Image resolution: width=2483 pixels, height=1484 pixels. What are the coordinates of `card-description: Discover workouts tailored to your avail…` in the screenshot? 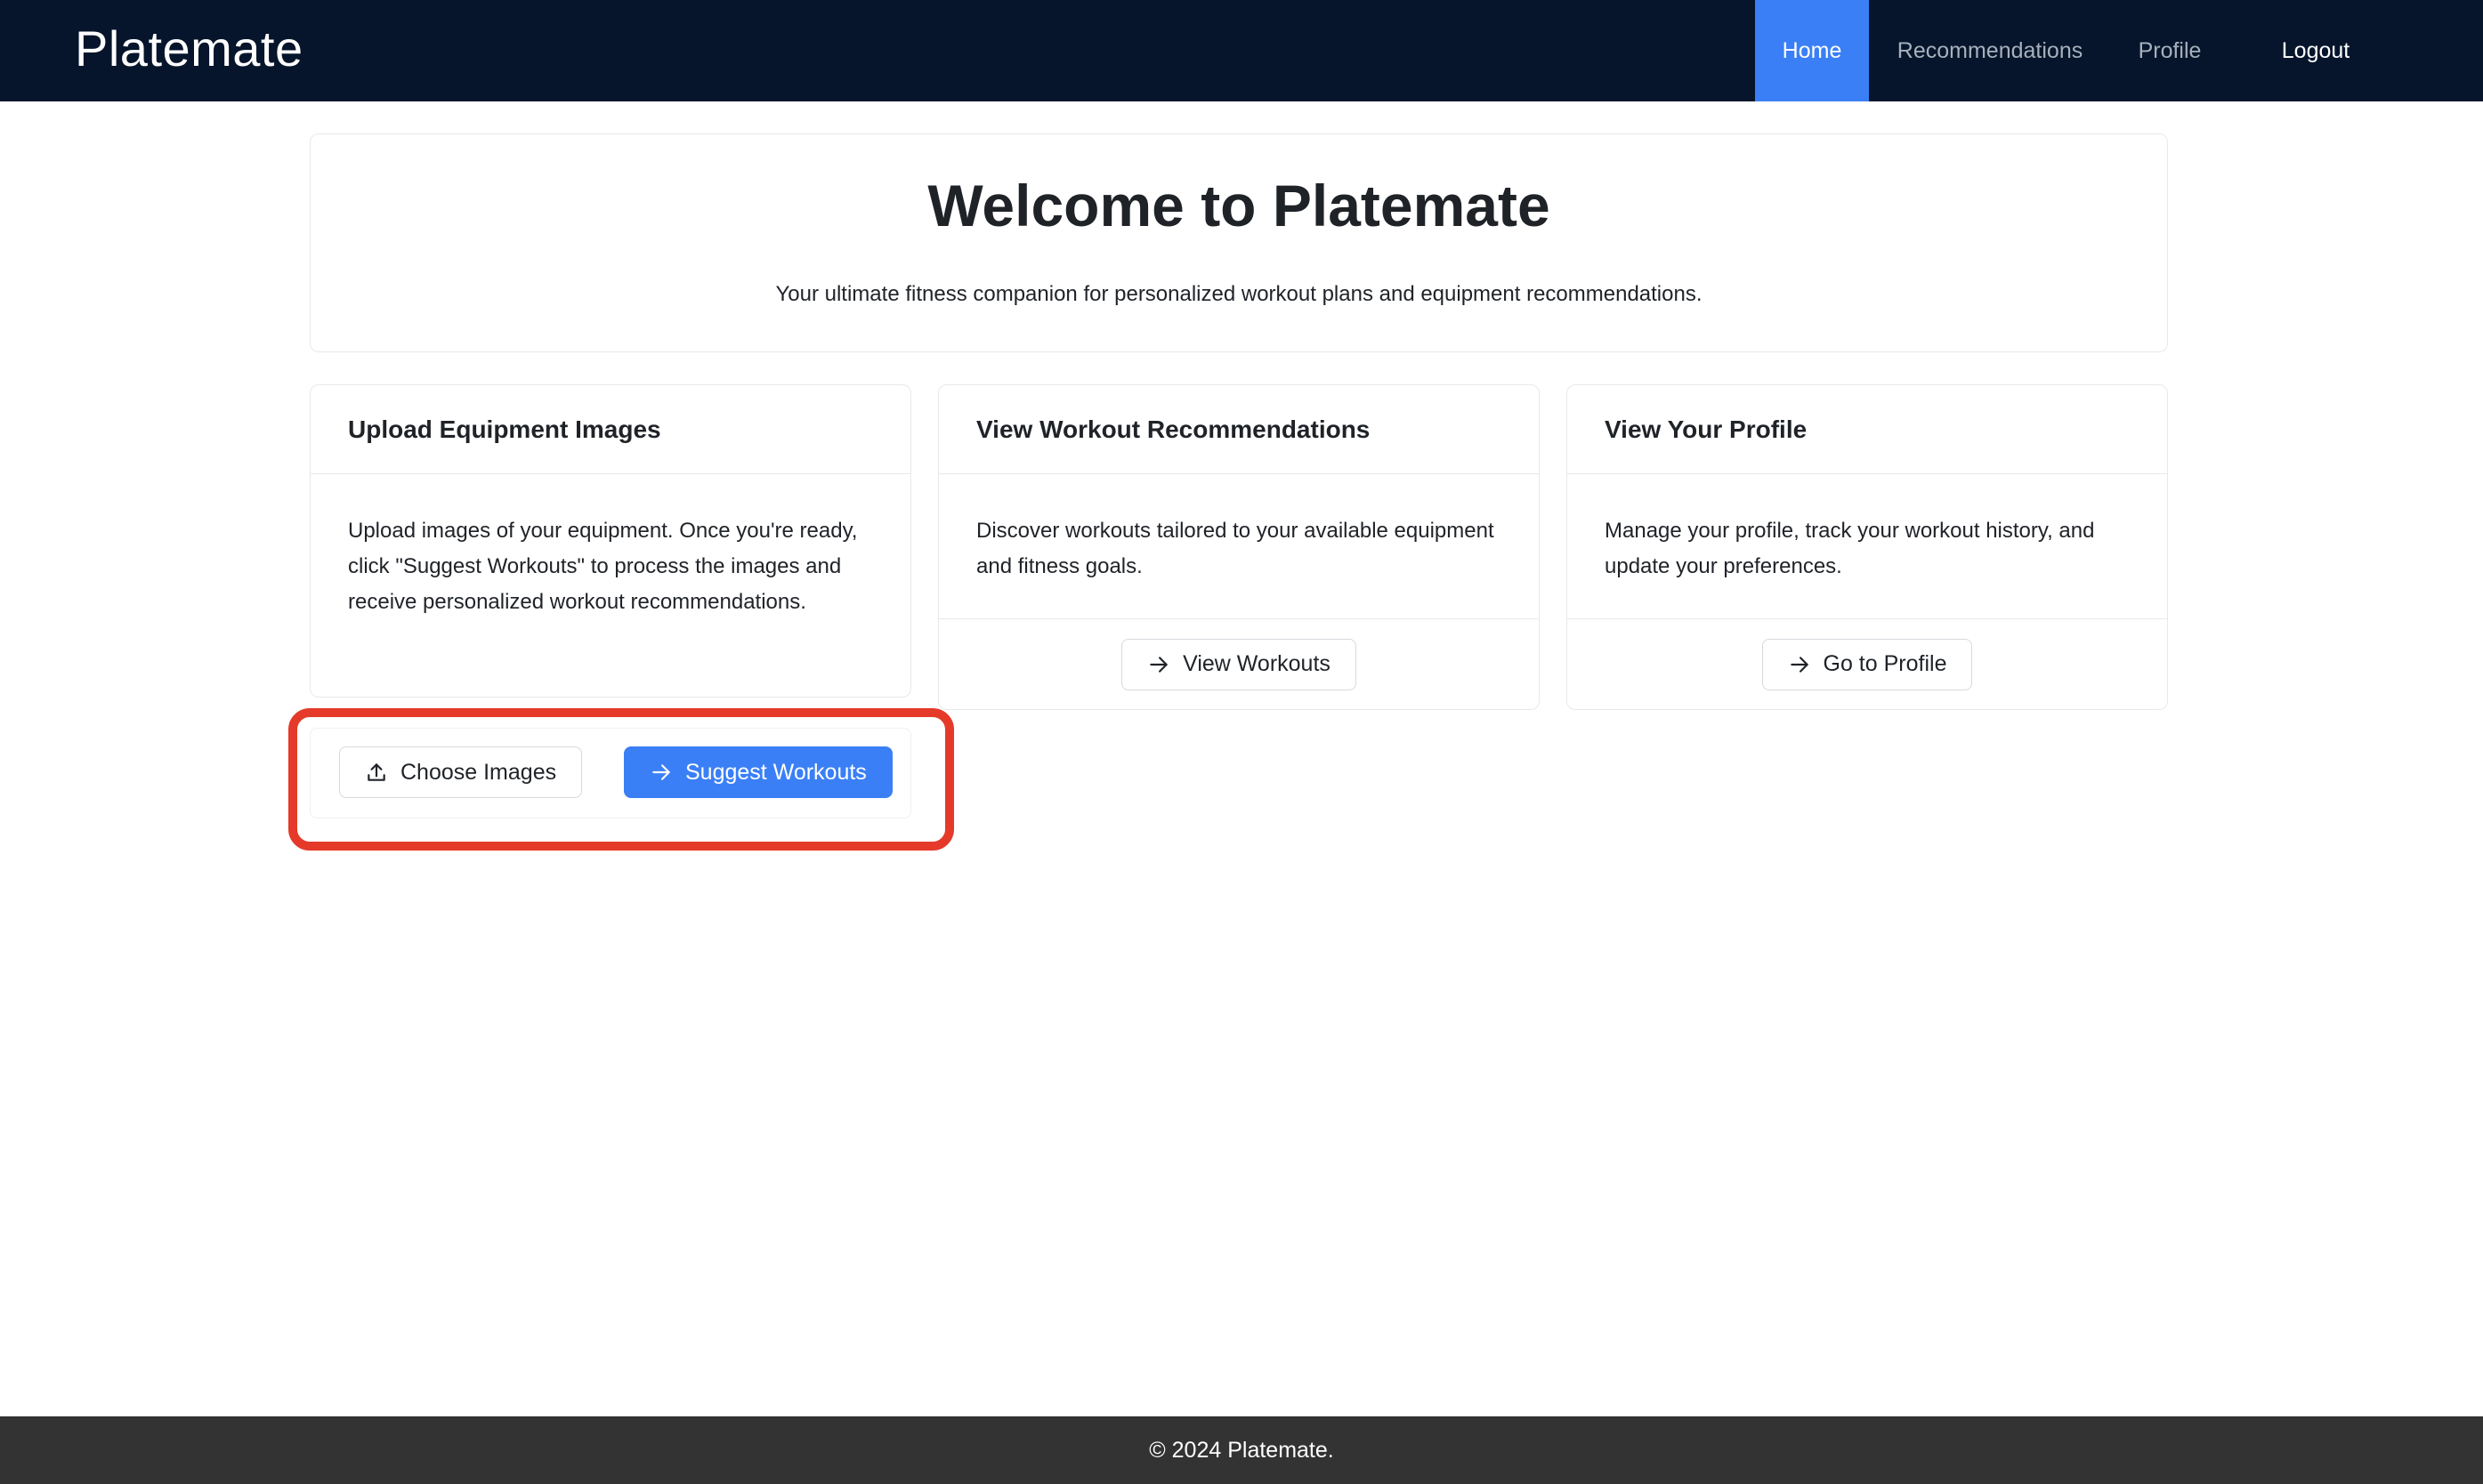 It's located at (1235, 548).